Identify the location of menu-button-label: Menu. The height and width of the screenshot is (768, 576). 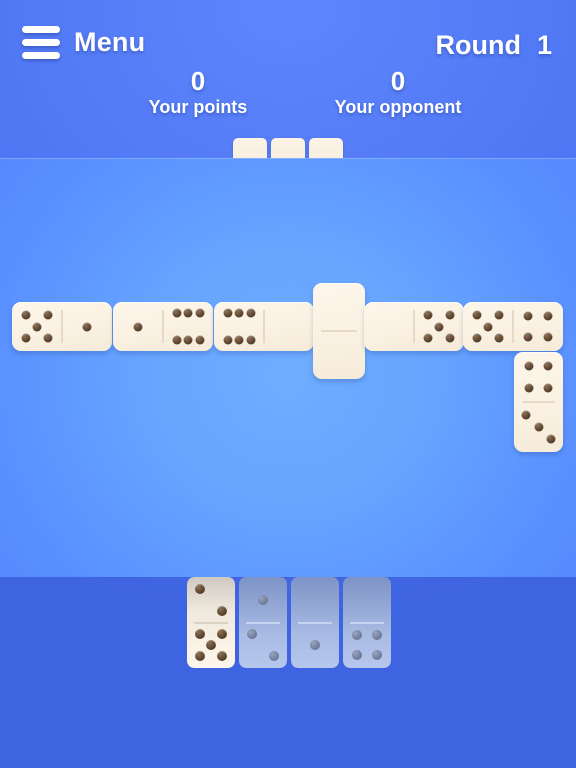
(110, 42).